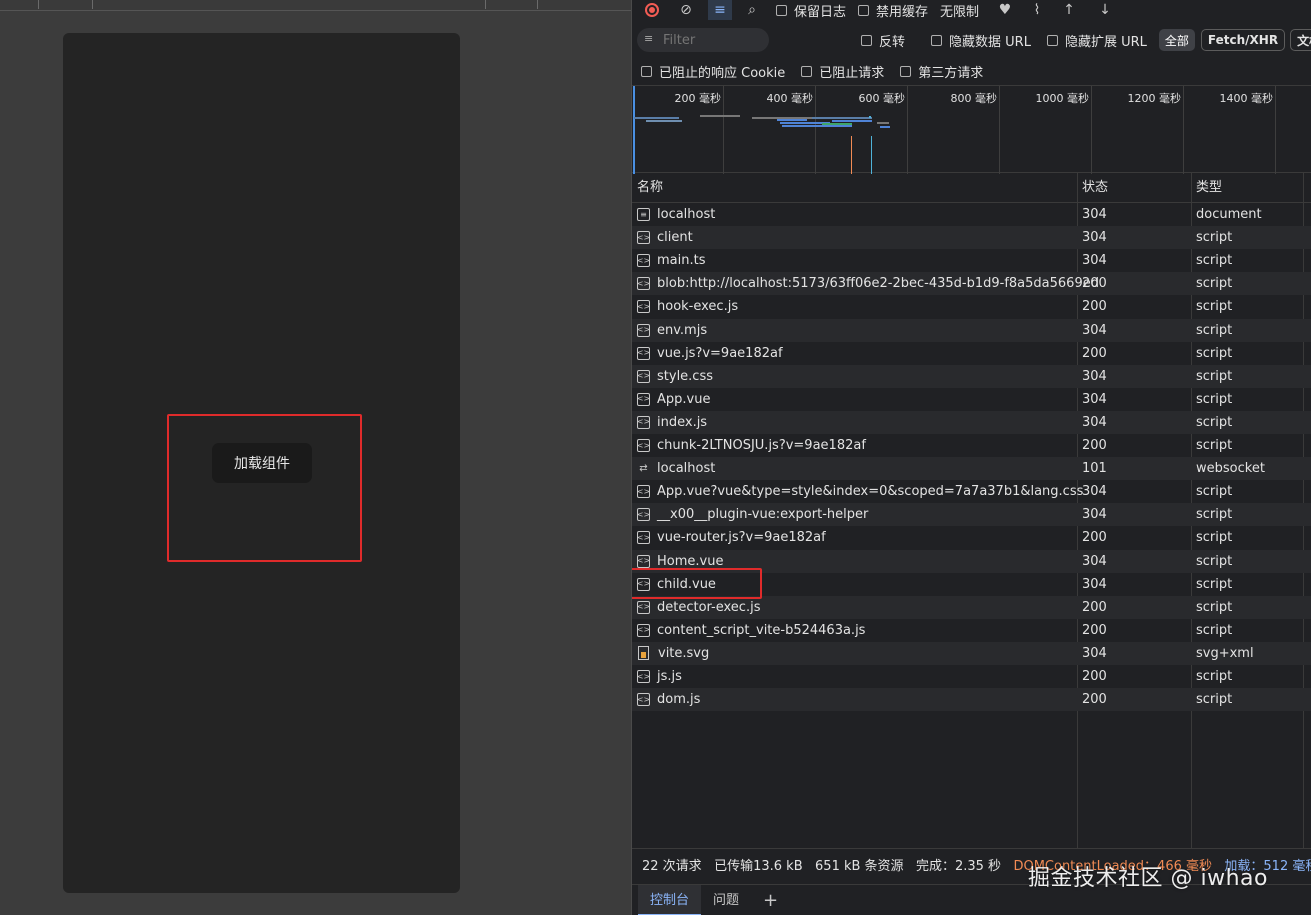 This screenshot has width=1311, height=915. I want to click on request-name-cell: <> vue-router.js?v=9ae182af, so click(731, 537).